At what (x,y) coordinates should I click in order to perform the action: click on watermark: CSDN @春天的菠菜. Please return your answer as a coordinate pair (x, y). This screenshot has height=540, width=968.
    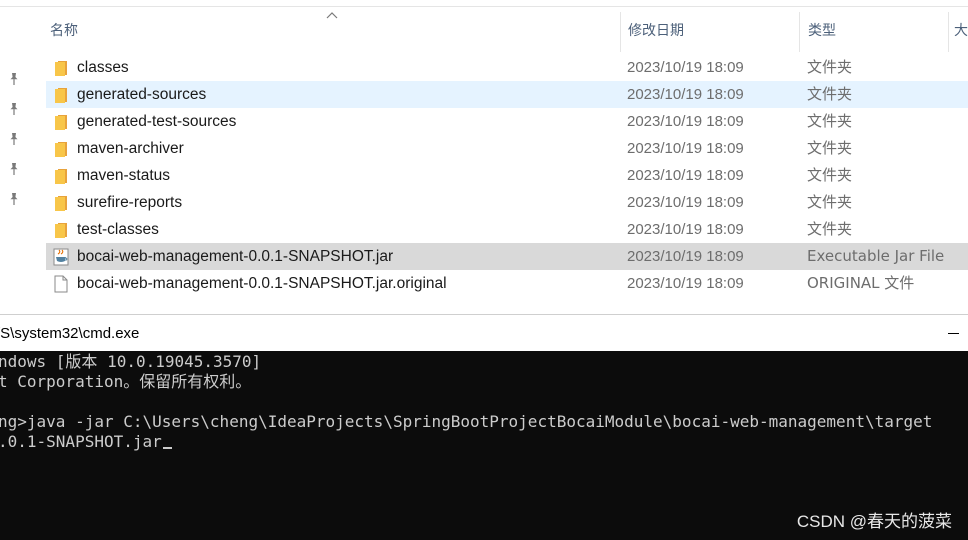
    Looking at the image, I should click on (874, 521).